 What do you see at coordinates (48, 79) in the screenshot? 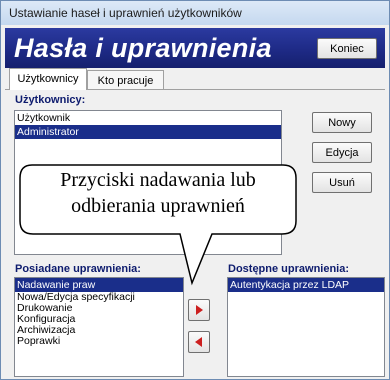
I see `tab-users: Użytkownicy` at bounding box center [48, 79].